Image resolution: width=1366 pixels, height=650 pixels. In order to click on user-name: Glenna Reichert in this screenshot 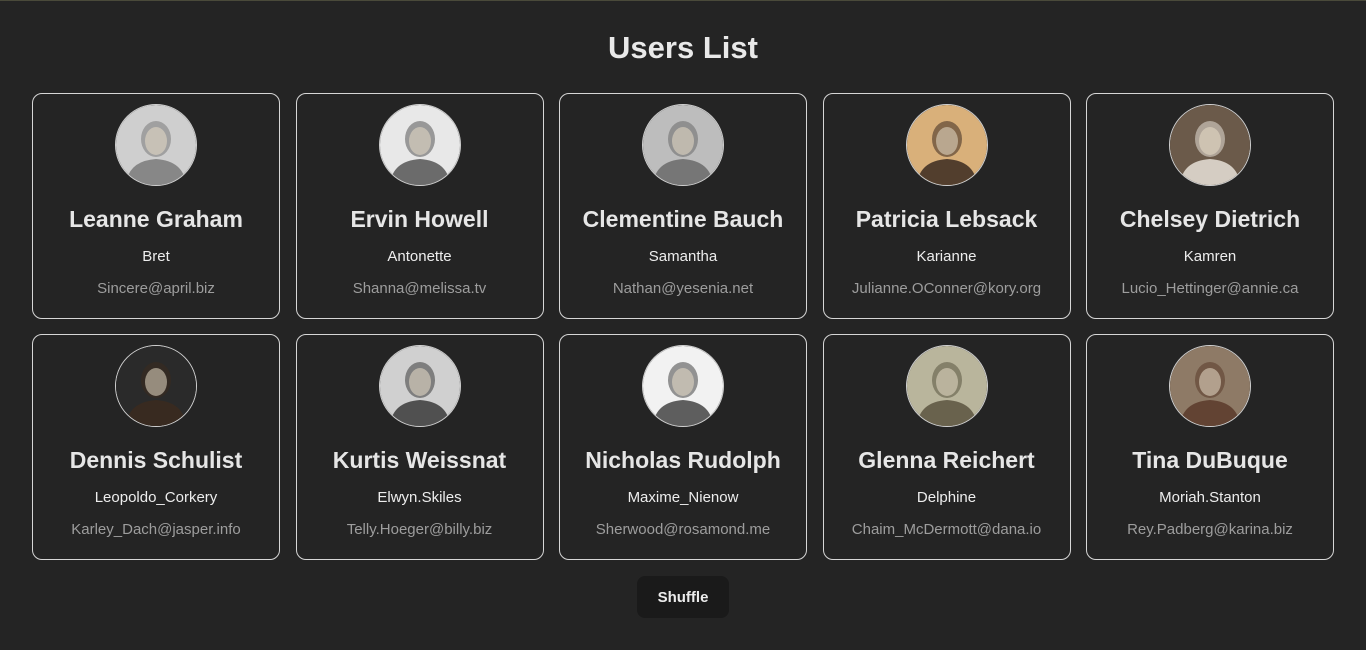, I will do `click(946, 460)`.